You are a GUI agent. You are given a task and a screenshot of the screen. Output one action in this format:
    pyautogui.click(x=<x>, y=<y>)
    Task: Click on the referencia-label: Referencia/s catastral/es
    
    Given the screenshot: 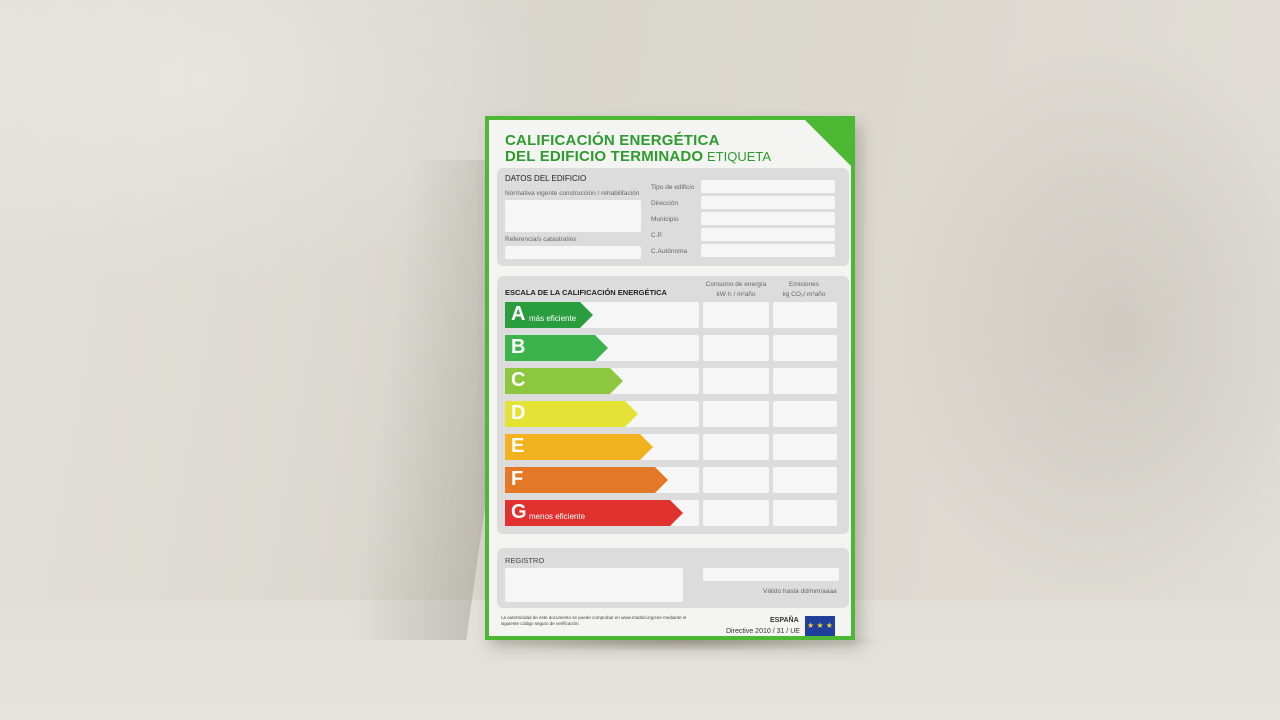 What is the action you would take?
    pyautogui.click(x=541, y=239)
    